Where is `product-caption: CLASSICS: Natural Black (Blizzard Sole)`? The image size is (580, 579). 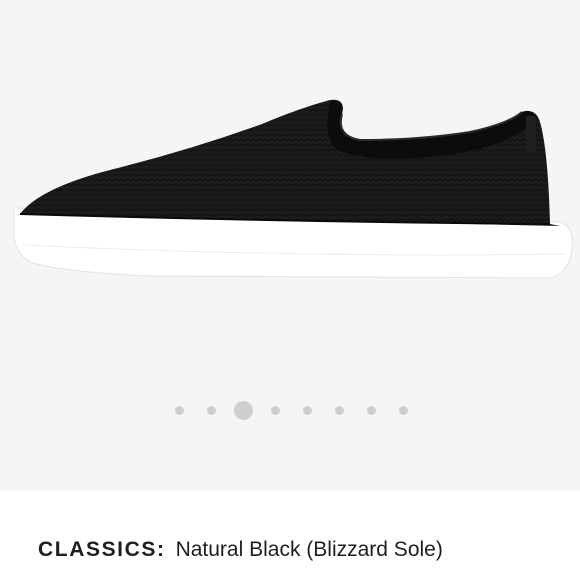 product-caption: CLASSICS: Natural Black (Blizzard Sole) is located at coordinates (240, 550).